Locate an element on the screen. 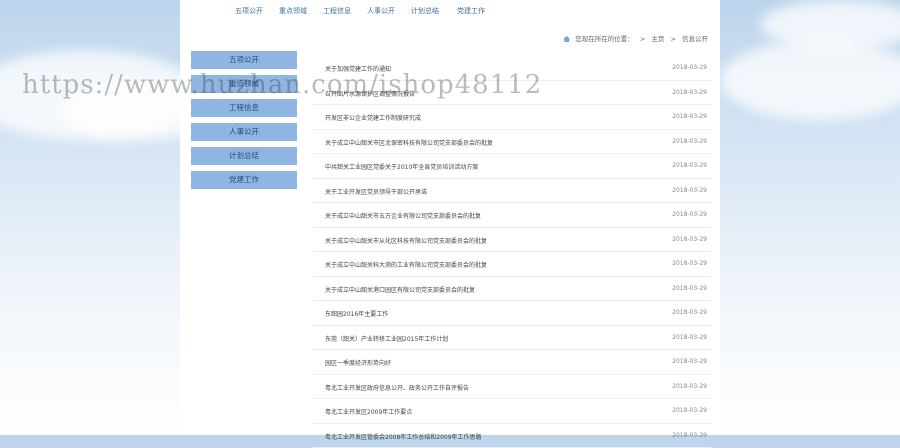 This screenshot has width=900, height=448. list-item-title: 关于成立中山韶关市从化区科技有限公司党支部委员会的批复 is located at coordinates (406, 240).